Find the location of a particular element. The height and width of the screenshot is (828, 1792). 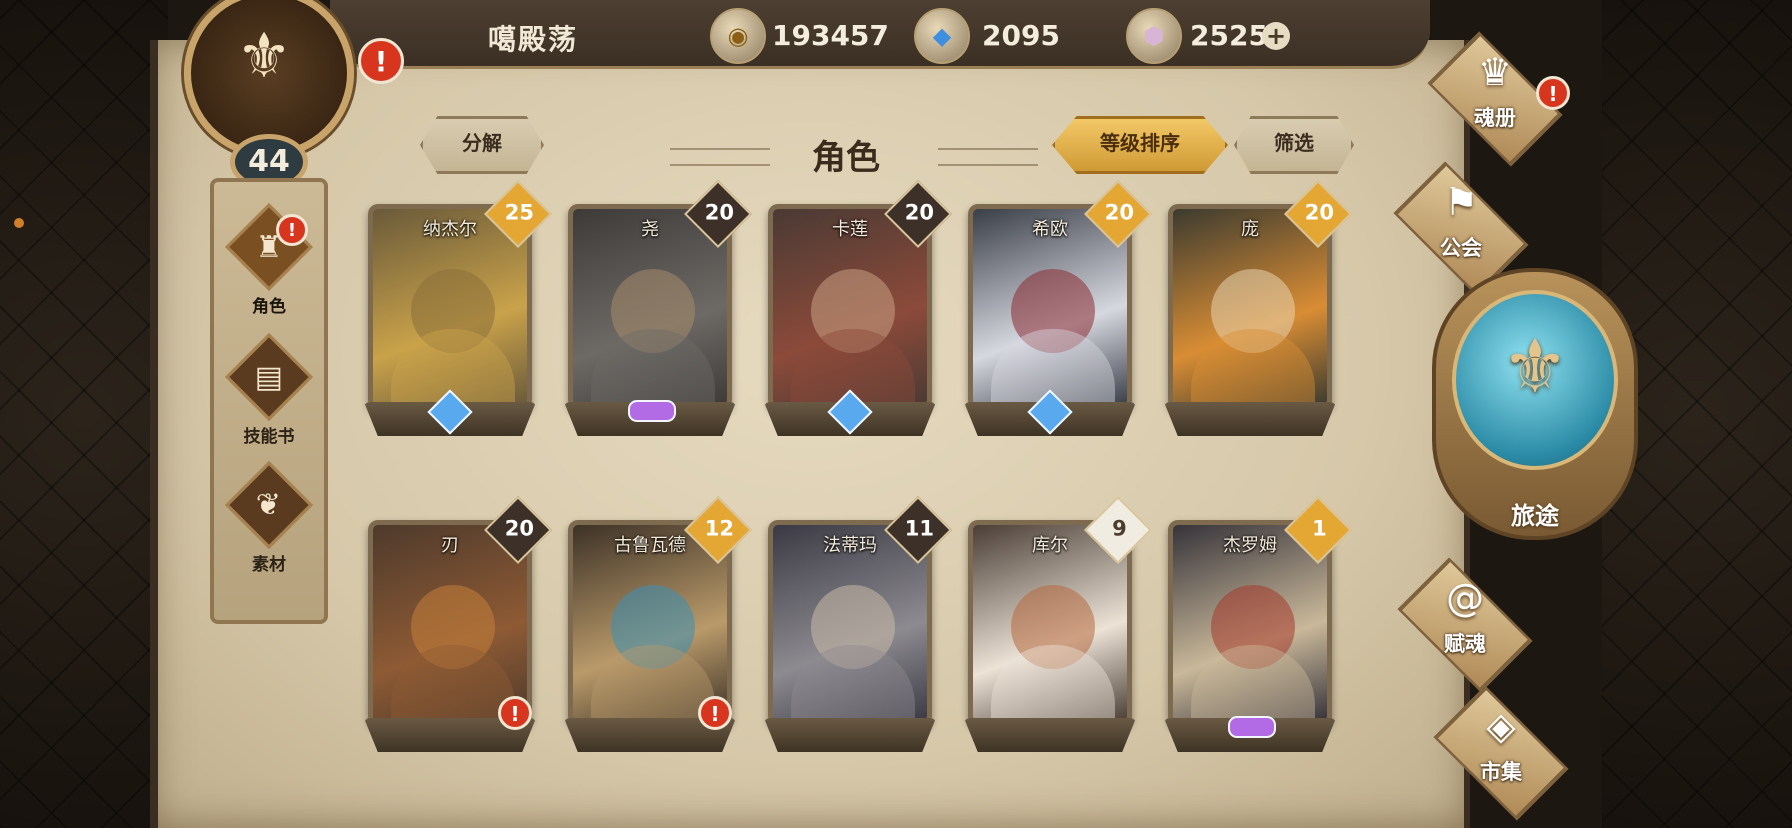

character-card: 纳杰尔 25 is located at coordinates (458, 308).